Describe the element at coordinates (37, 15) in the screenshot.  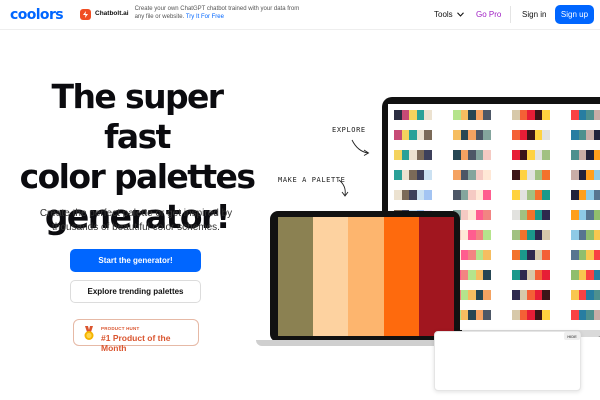
I see `coolors-logo: coolors` at that location.